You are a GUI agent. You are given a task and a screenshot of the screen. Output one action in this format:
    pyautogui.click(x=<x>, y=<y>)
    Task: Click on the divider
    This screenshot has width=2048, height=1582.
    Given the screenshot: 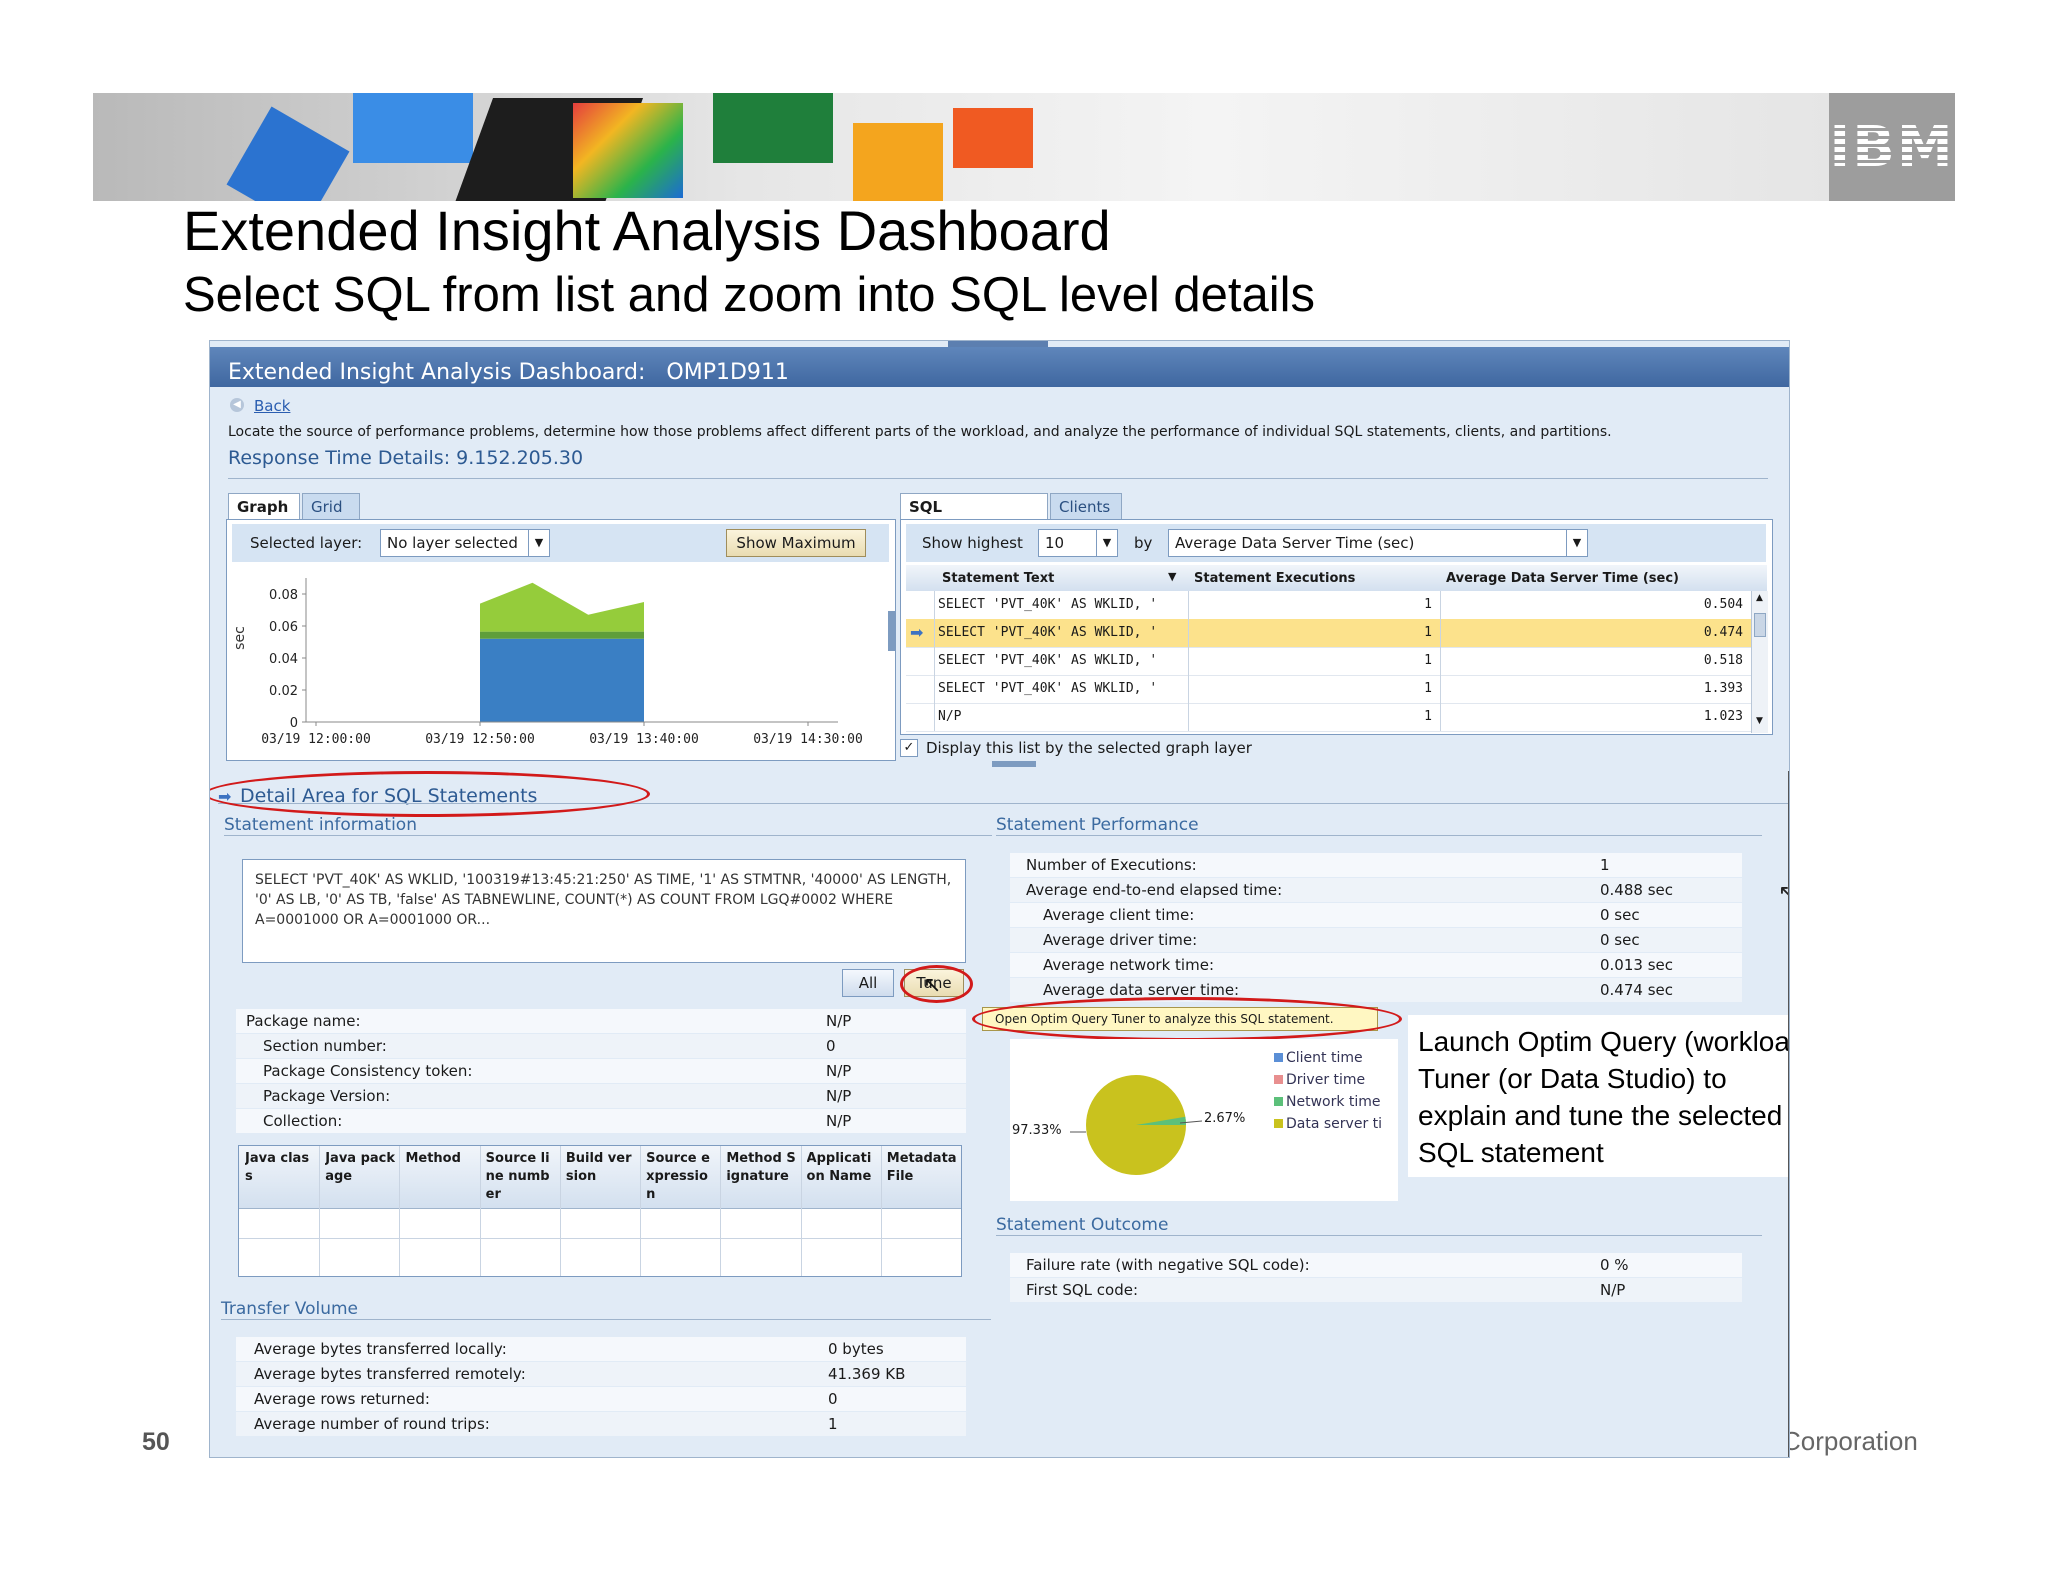 What is the action you would take?
    pyautogui.click(x=608, y=835)
    